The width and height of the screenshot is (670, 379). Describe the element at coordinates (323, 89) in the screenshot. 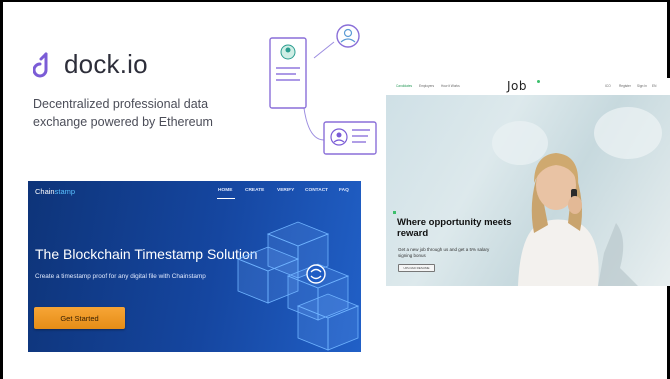

I see `profile-exchange-illustration` at that location.